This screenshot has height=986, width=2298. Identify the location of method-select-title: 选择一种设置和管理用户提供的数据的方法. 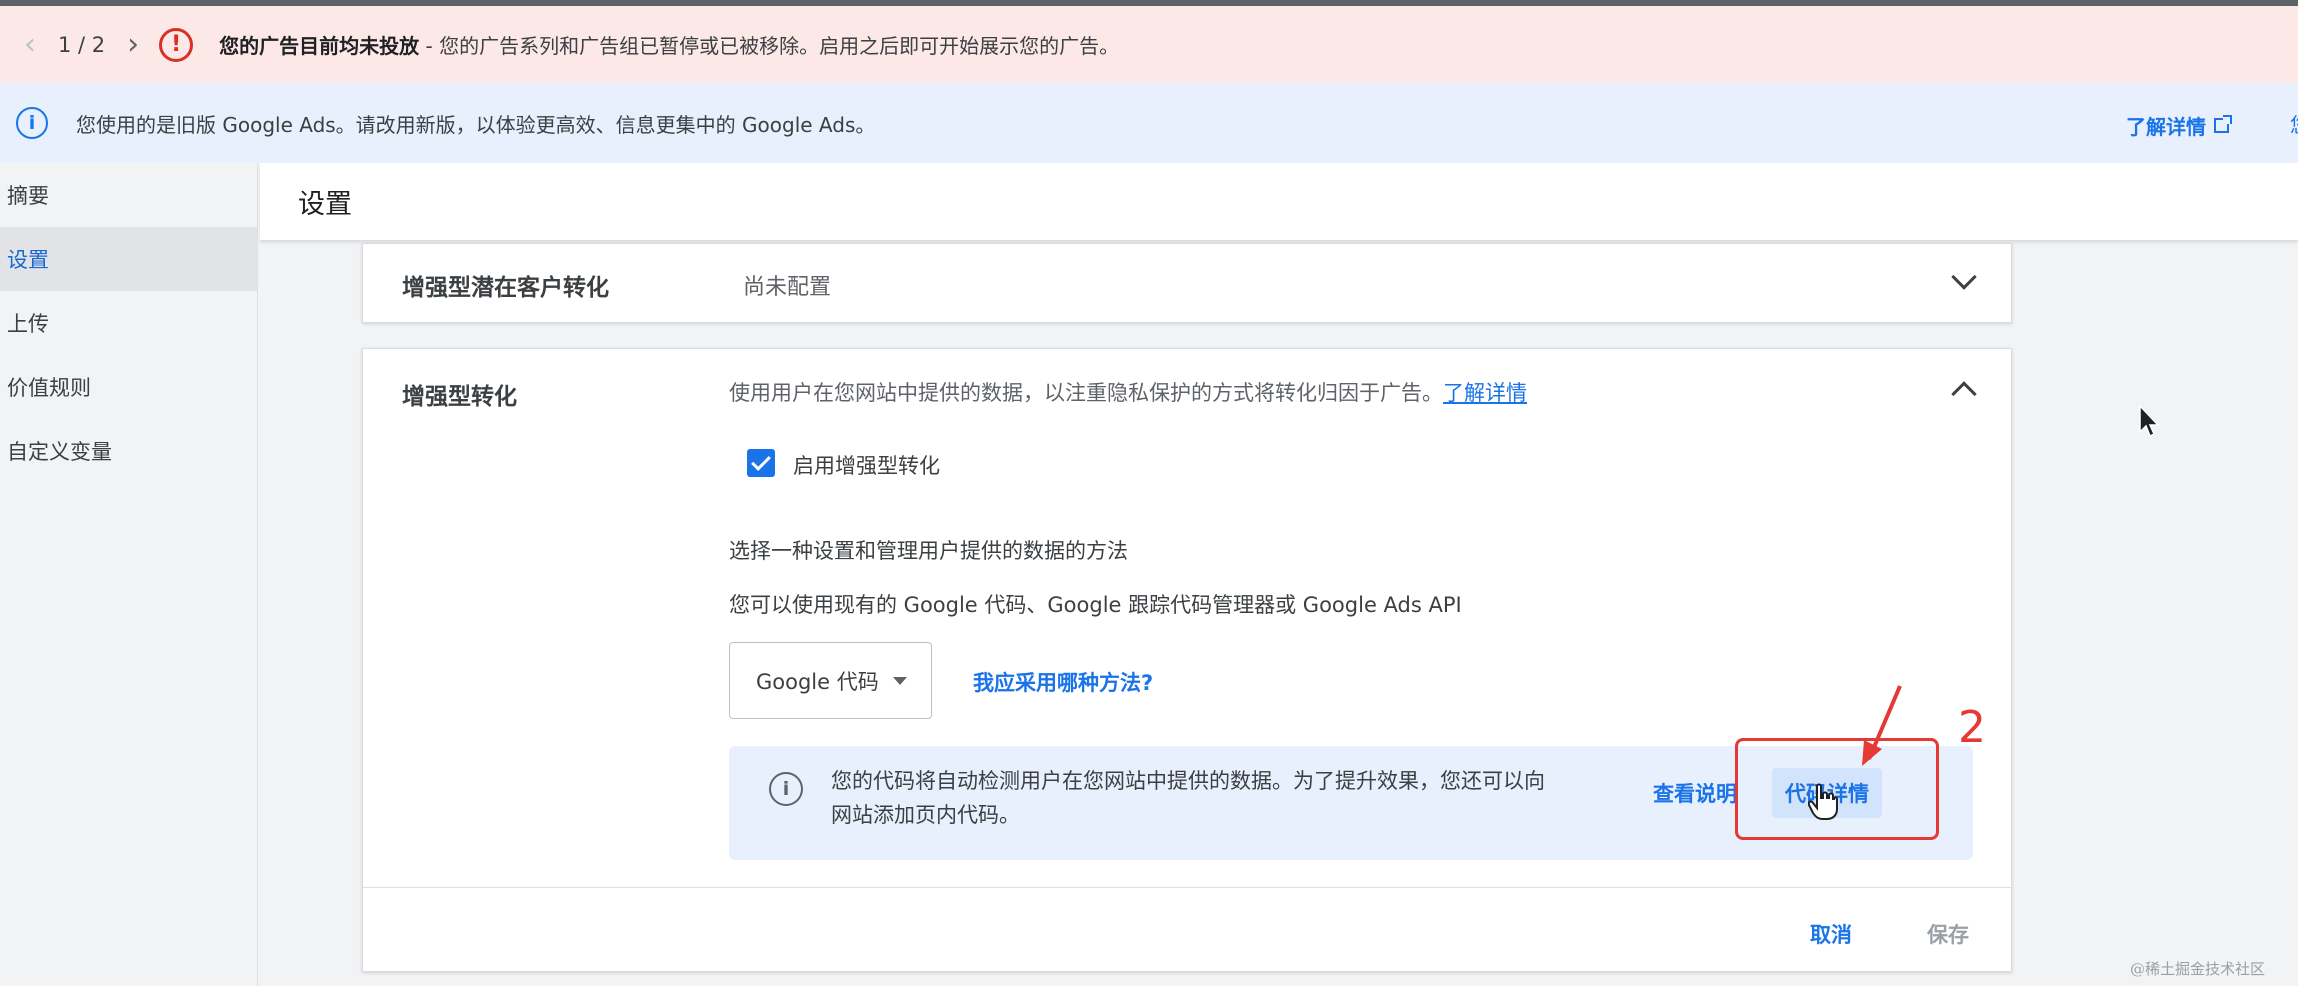
(928, 551).